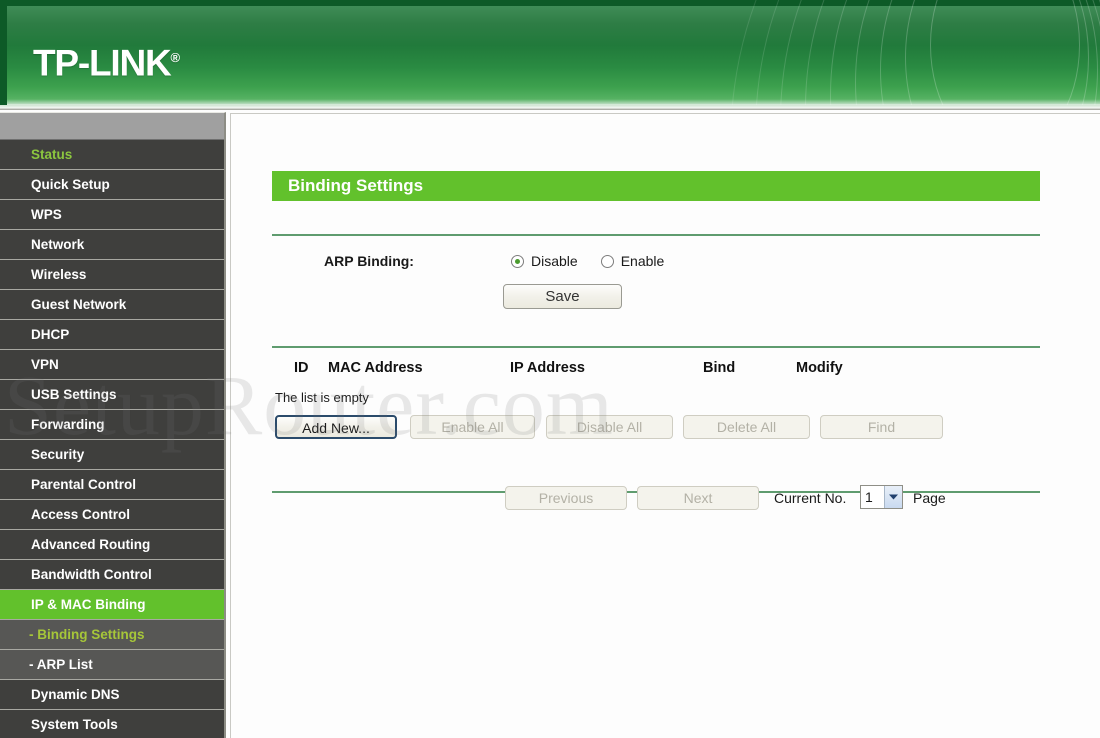  What do you see at coordinates (607, 261) in the screenshot?
I see `radio-enable` at bounding box center [607, 261].